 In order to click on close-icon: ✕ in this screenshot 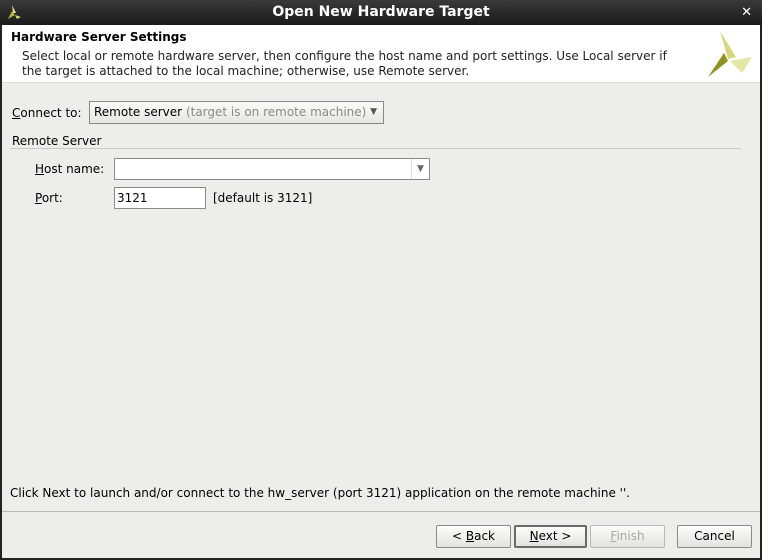, I will do `click(746, 12)`.